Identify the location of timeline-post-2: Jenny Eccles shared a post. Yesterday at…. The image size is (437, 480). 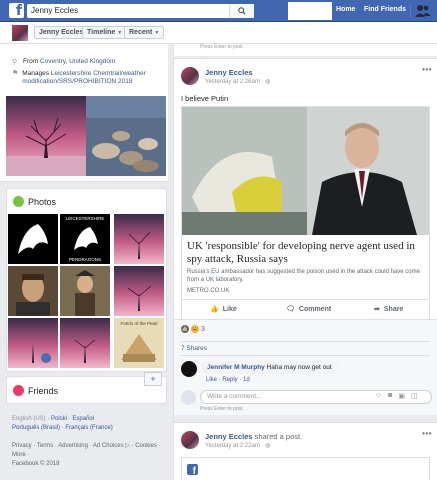
(305, 451).